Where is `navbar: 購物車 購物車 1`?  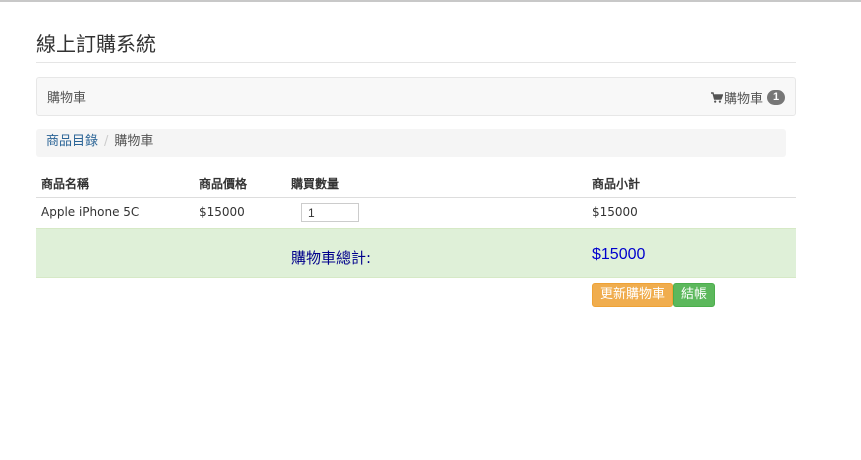 navbar: 購物車 購物車 1 is located at coordinates (416, 96).